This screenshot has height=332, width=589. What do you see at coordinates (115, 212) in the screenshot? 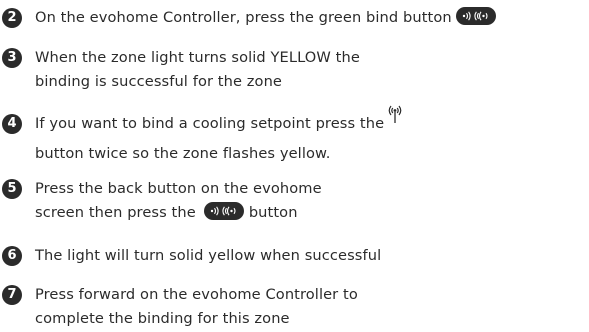
I see `step-line: screen then press the` at bounding box center [115, 212].